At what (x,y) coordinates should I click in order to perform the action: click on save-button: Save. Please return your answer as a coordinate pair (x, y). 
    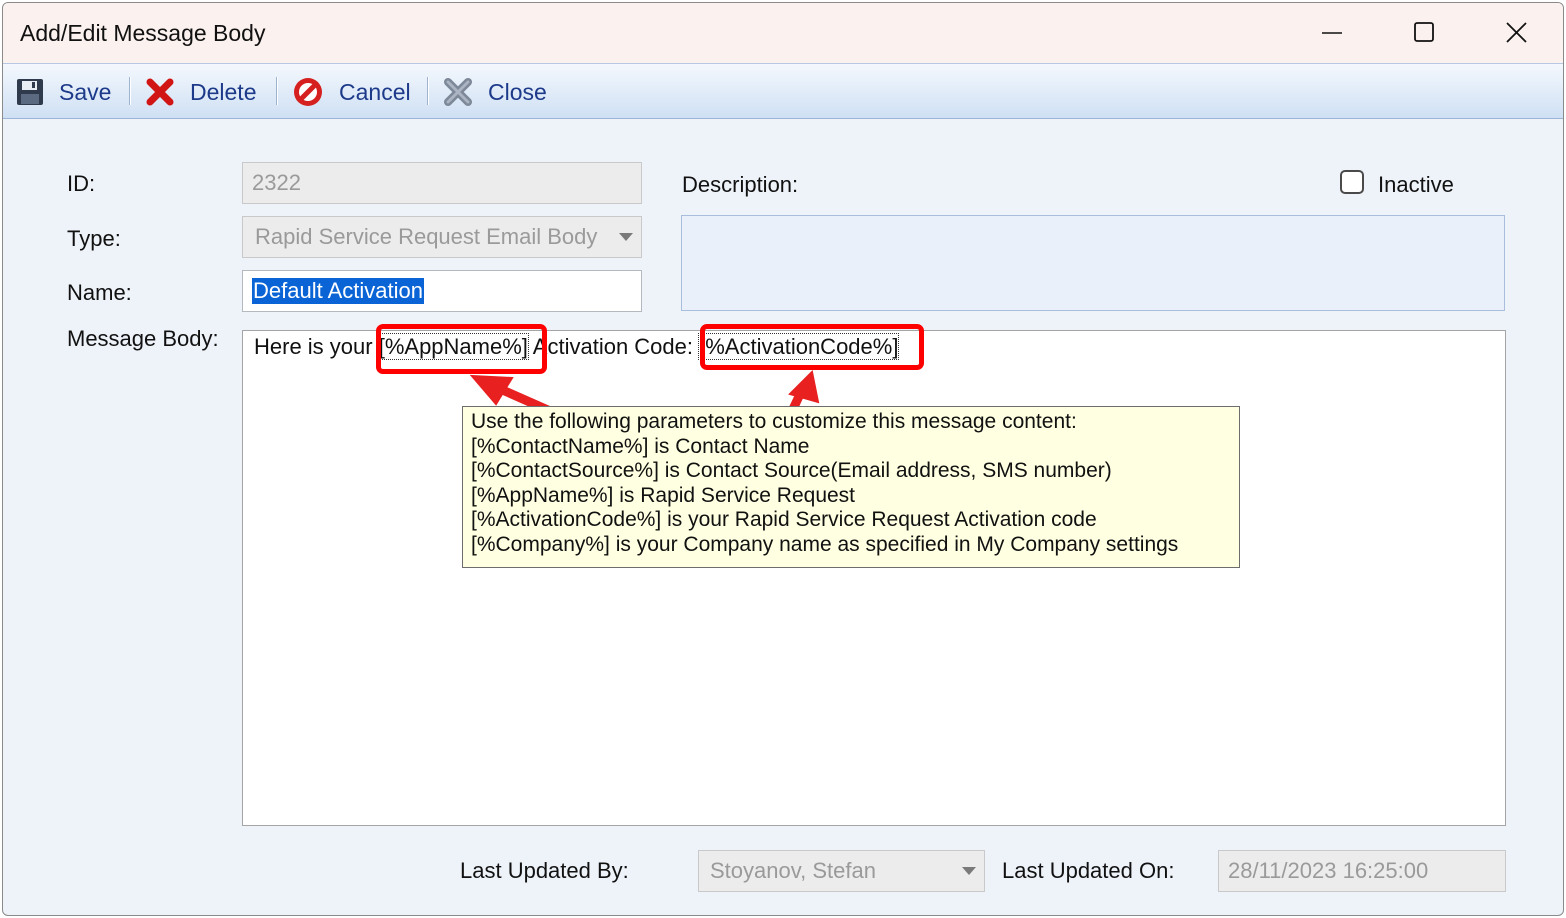
    Looking at the image, I should click on (63, 92).